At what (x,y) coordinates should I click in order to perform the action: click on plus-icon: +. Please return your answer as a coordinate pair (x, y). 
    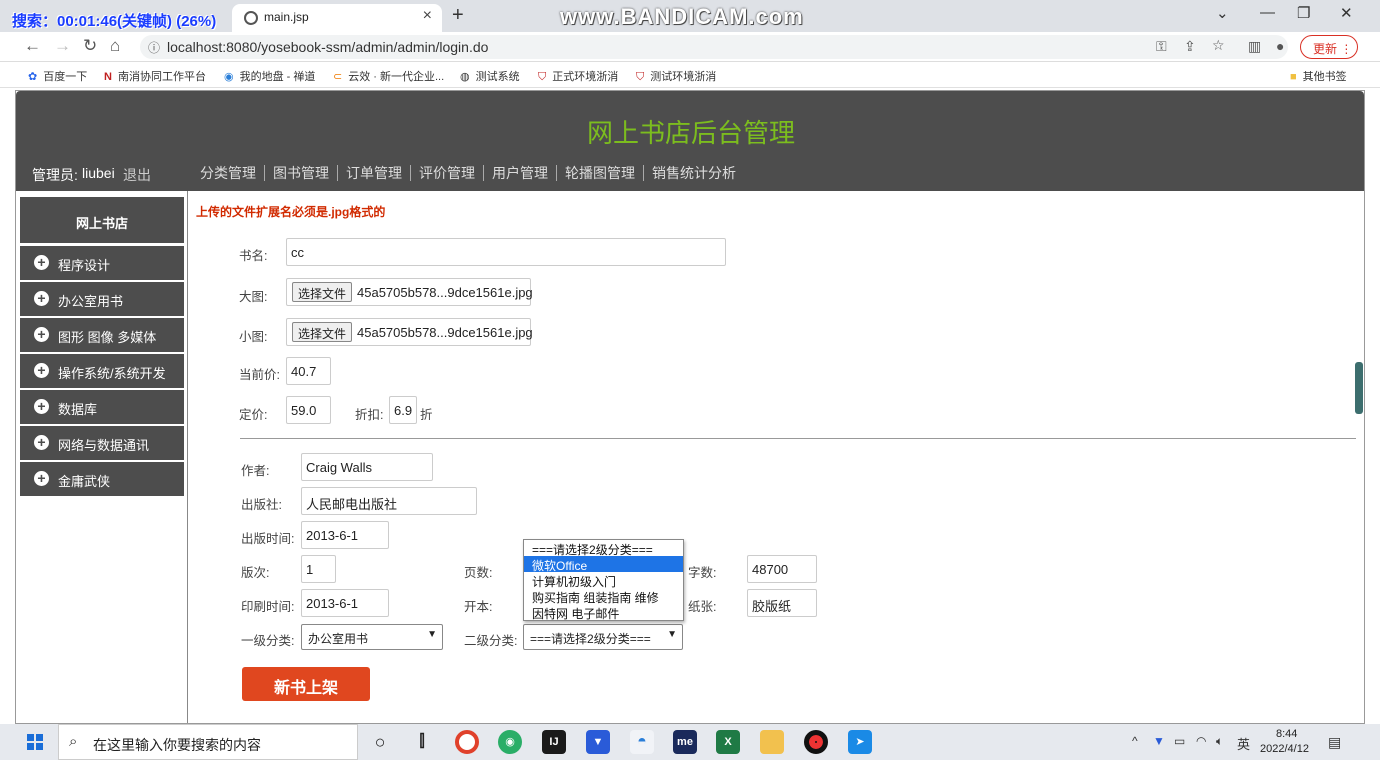
    Looking at the image, I should click on (41, 406).